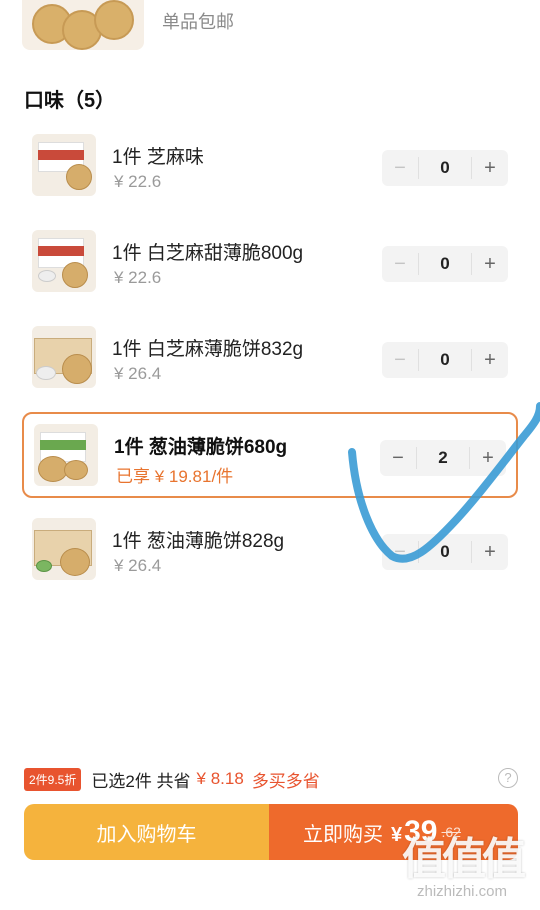  I want to click on flavor-option-white-sesame-crisp: 1件 白芝麻薄脆饼832g ¥ 26.4 − 0 +, so click(270, 359).